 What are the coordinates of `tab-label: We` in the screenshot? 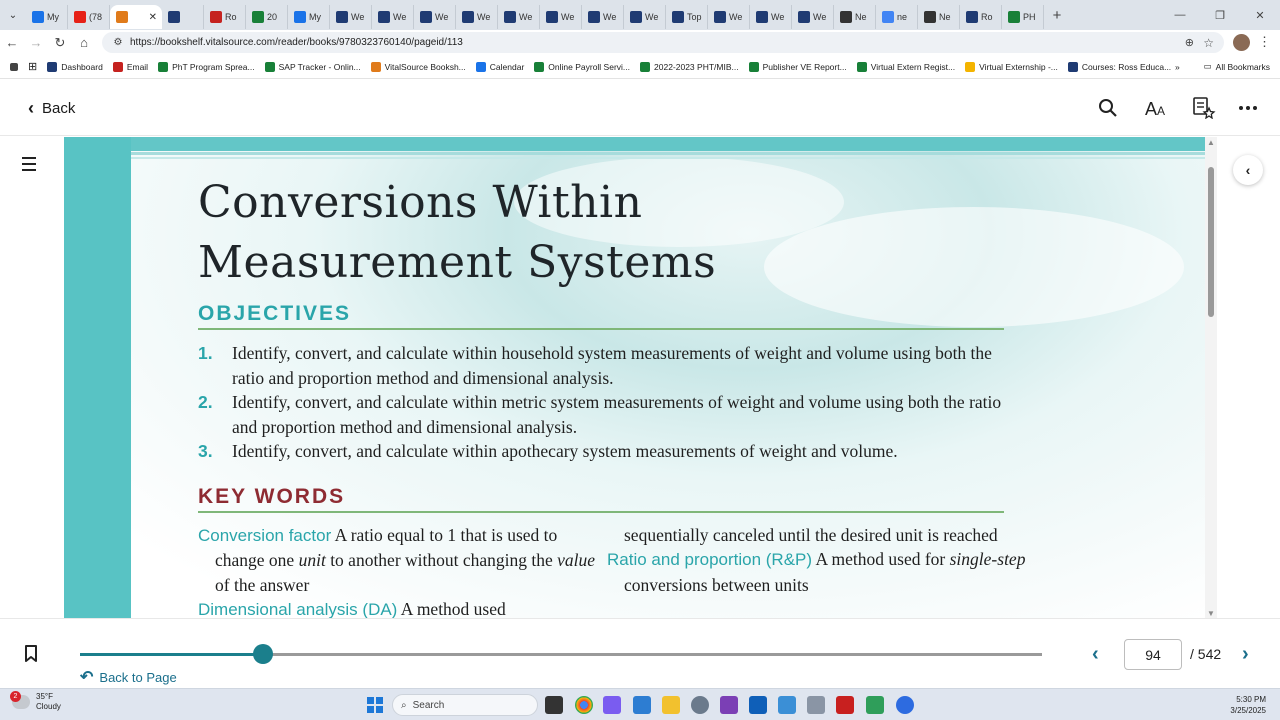 It's located at (526, 17).